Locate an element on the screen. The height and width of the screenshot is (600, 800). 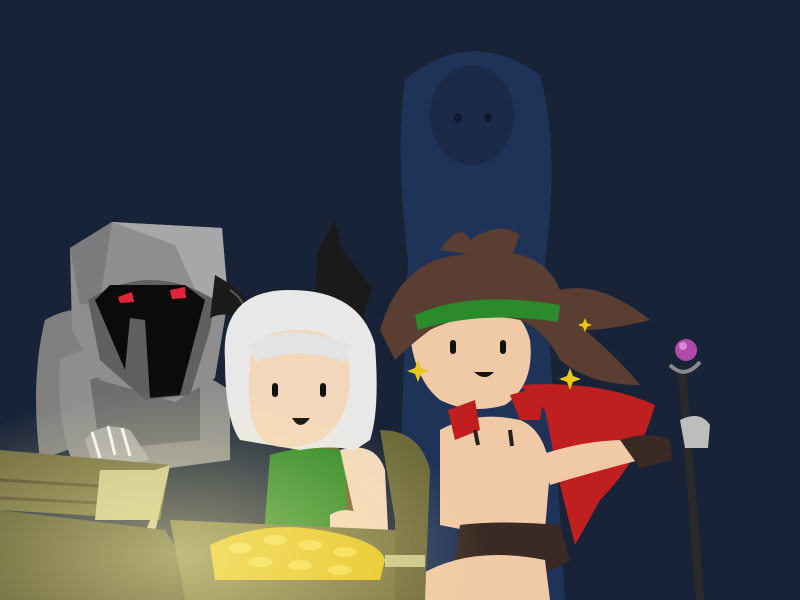
staff-orb is located at coordinates (686, 350).